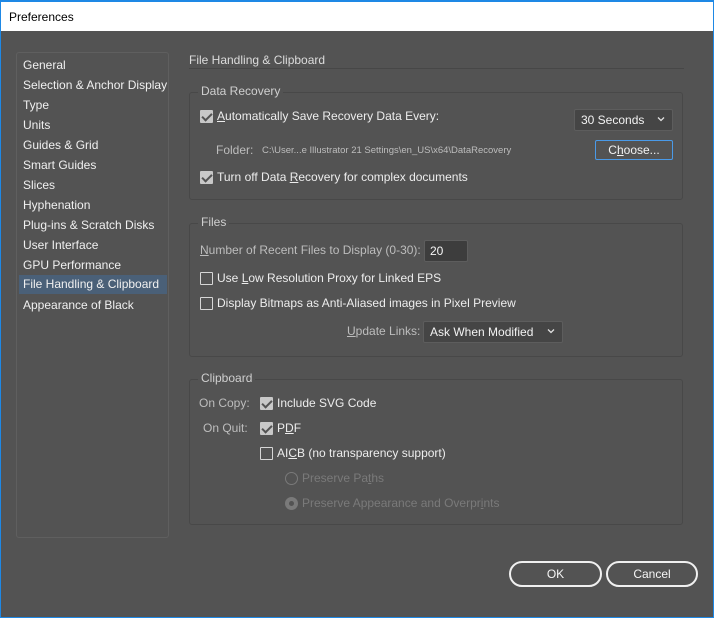  What do you see at coordinates (93, 85) in the screenshot?
I see `sidebar-item-selection-anchor-display: Selection & Anchor Display` at bounding box center [93, 85].